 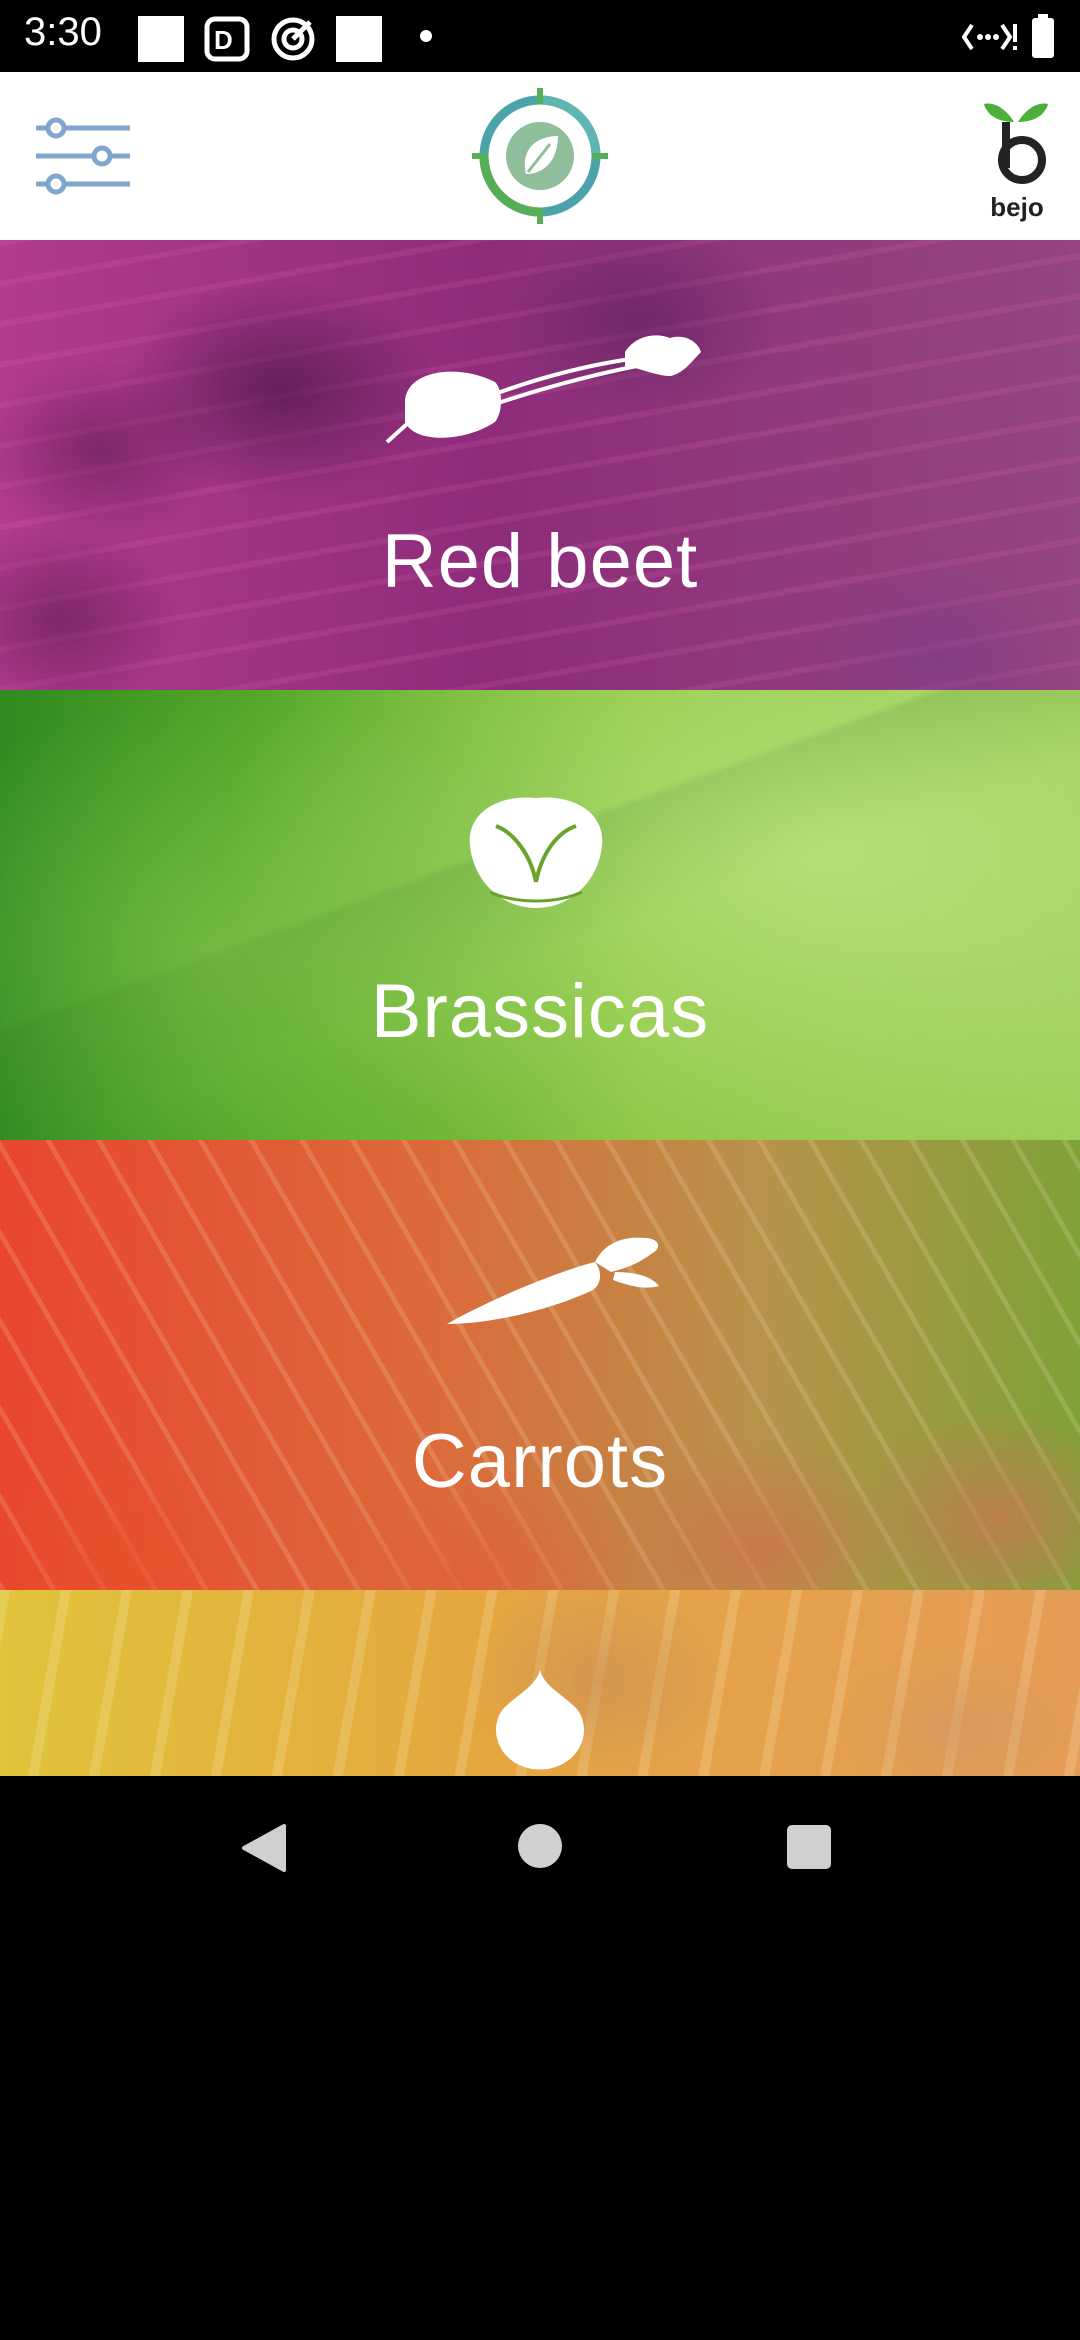 I want to click on onion-icon, so click(x=540, y=1720).